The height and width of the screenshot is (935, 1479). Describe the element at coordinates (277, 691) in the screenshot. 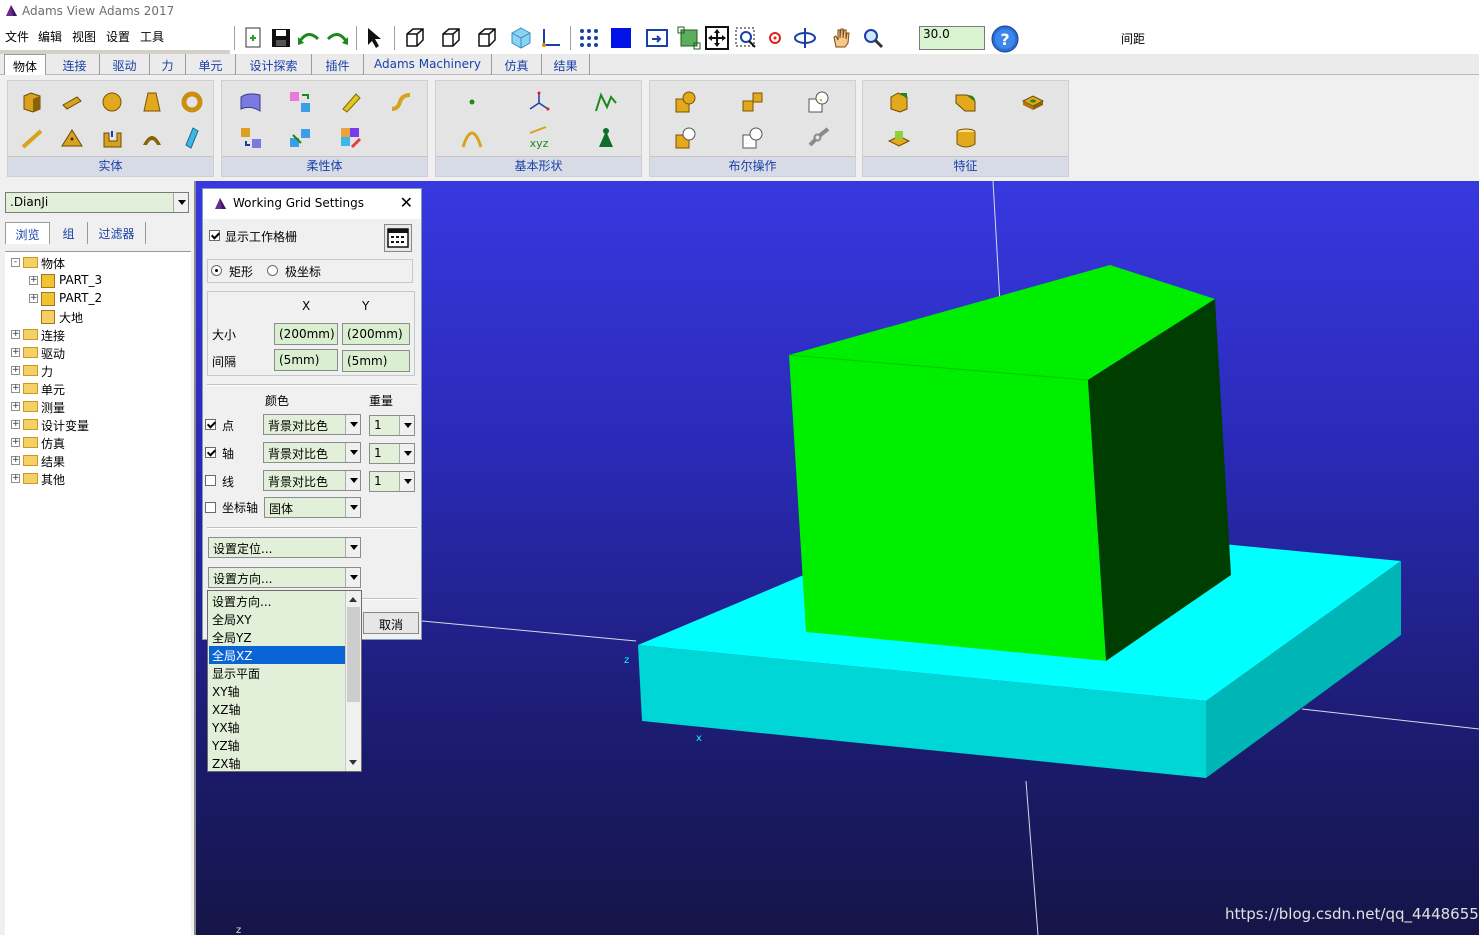

I see `orientation-option: XY轴` at that location.